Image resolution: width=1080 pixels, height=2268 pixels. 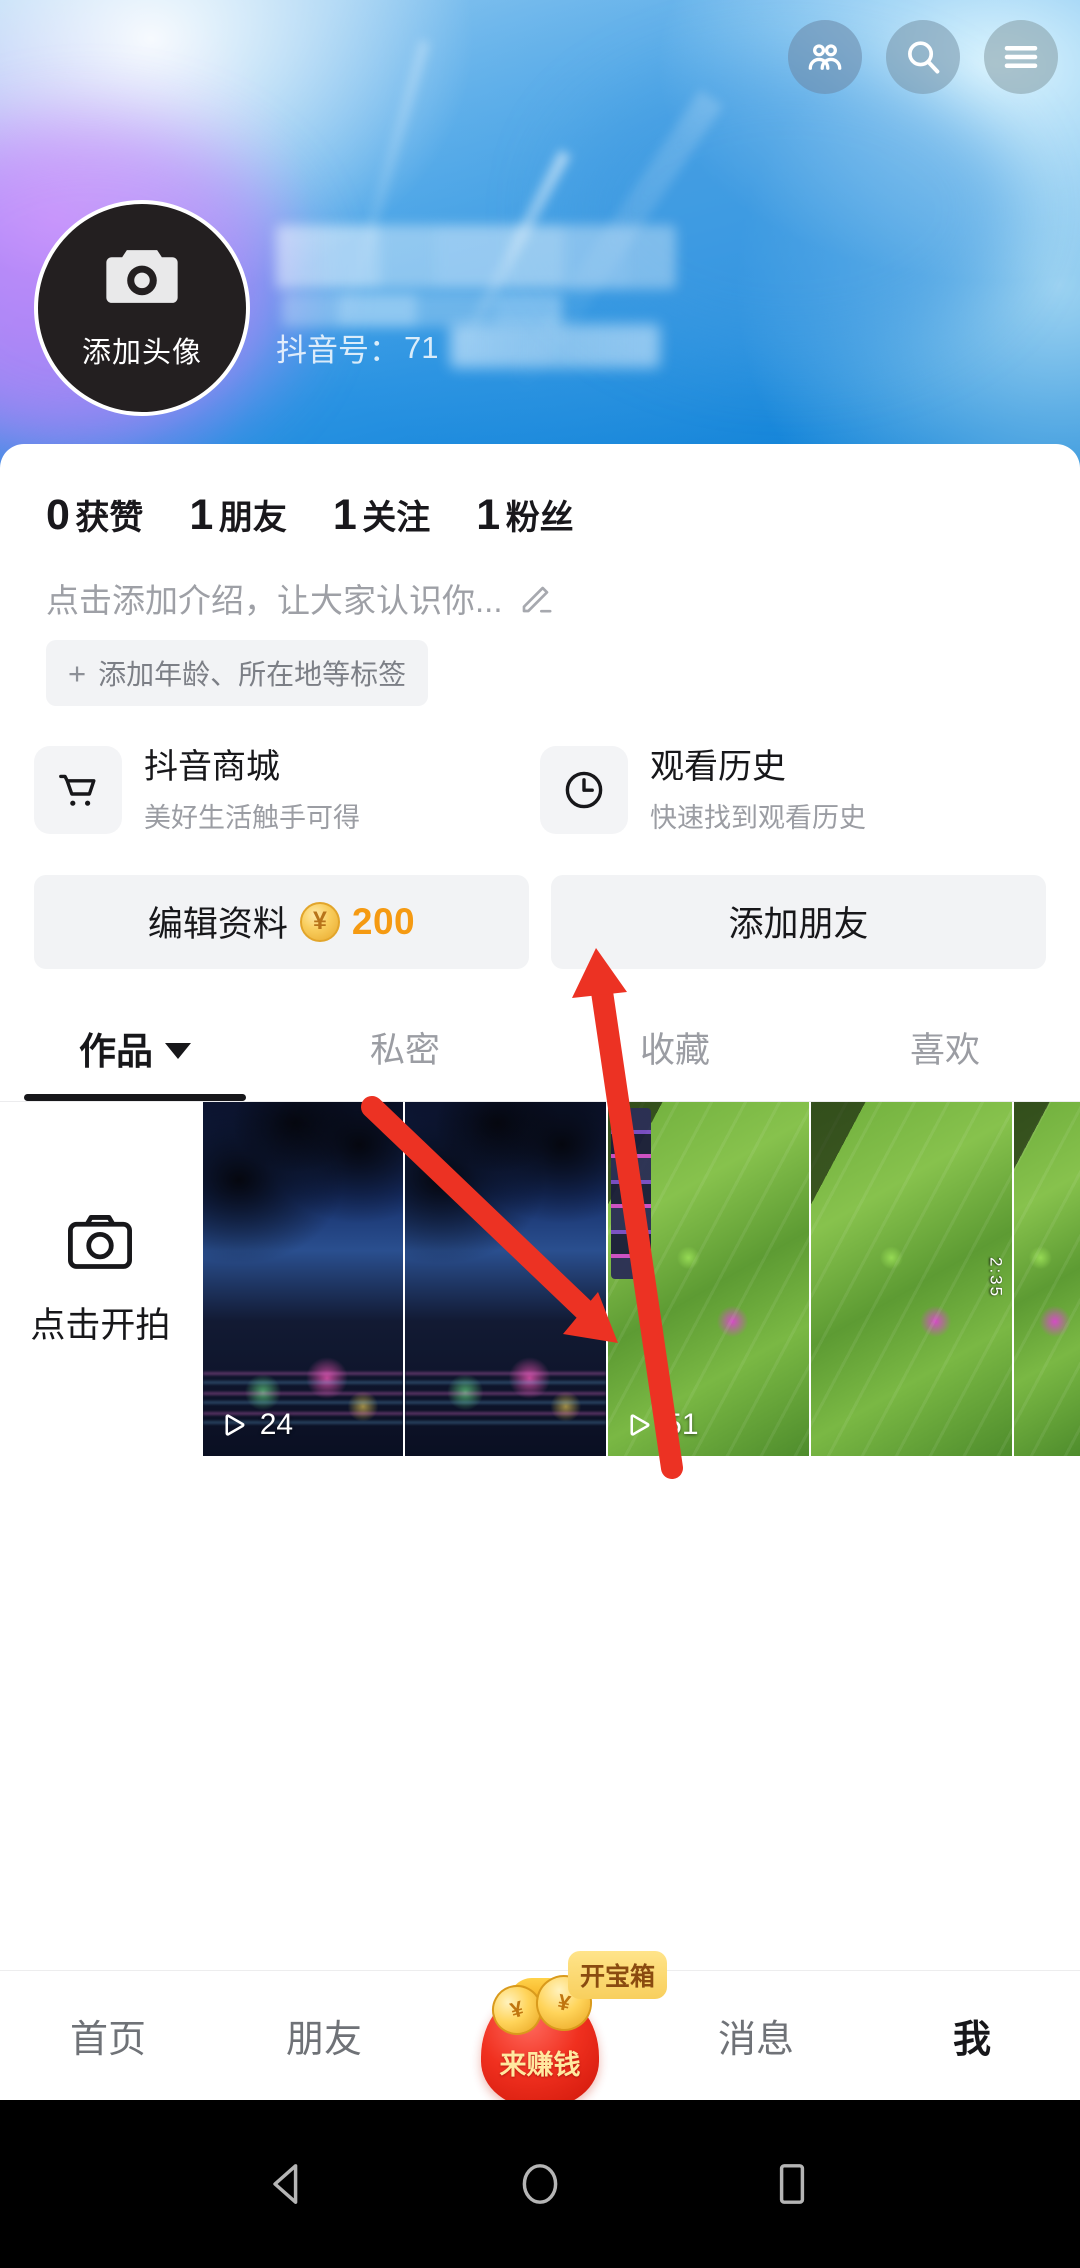 What do you see at coordinates (178, 1050) in the screenshot?
I see `chevron-down-icon` at bounding box center [178, 1050].